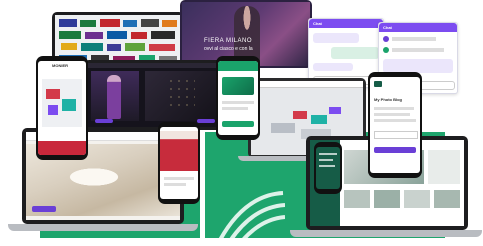 Image resolution: width=483 pixels, height=246 pixels. What do you see at coordinates (319, 119) in the screenshot?
I see `map-block-teal` at bounding box center [319, 119].